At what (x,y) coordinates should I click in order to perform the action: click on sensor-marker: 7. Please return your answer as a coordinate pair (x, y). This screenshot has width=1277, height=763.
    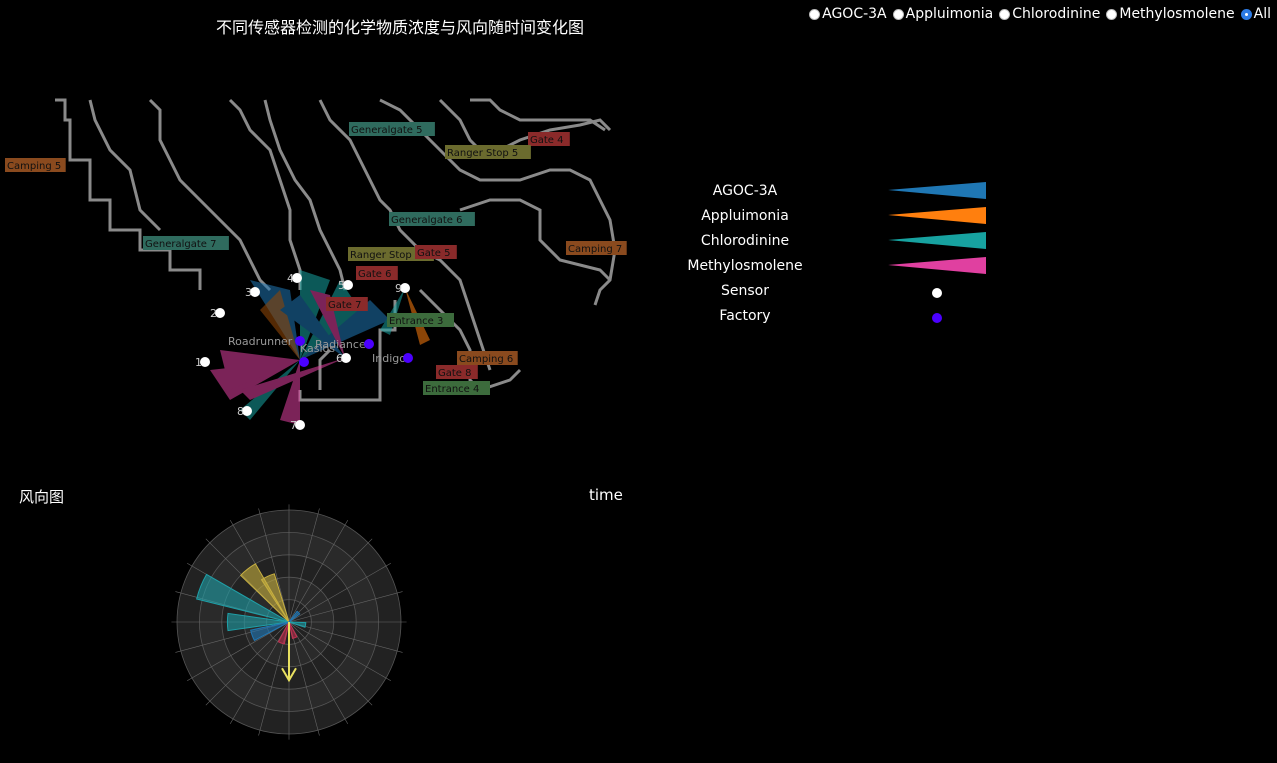
    Looking at the image, I should click on (297, 425).